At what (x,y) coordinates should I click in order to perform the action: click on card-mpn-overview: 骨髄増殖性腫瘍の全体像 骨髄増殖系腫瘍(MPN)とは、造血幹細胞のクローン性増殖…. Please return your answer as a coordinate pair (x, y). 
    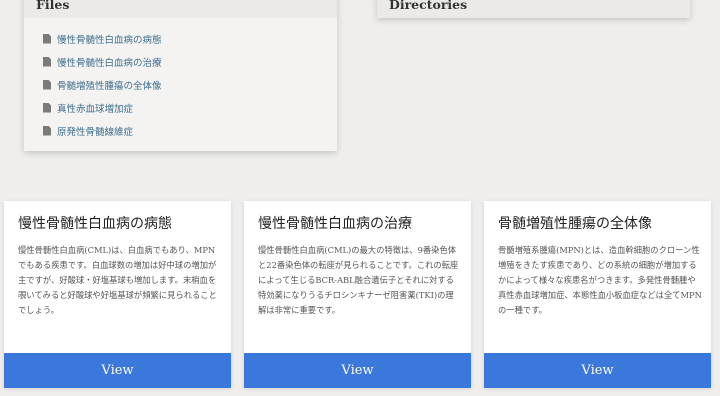
    Looking at the image, I should click on (597, 294).